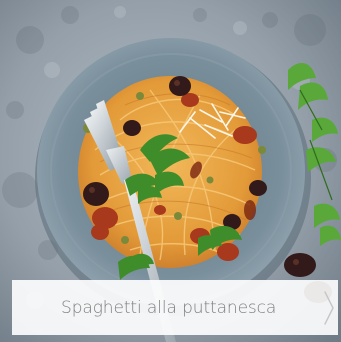 This screenshot has width=341, height=342. I want to click on recipe-title: Spaghetti alla puttanesca, so click(169, 307).